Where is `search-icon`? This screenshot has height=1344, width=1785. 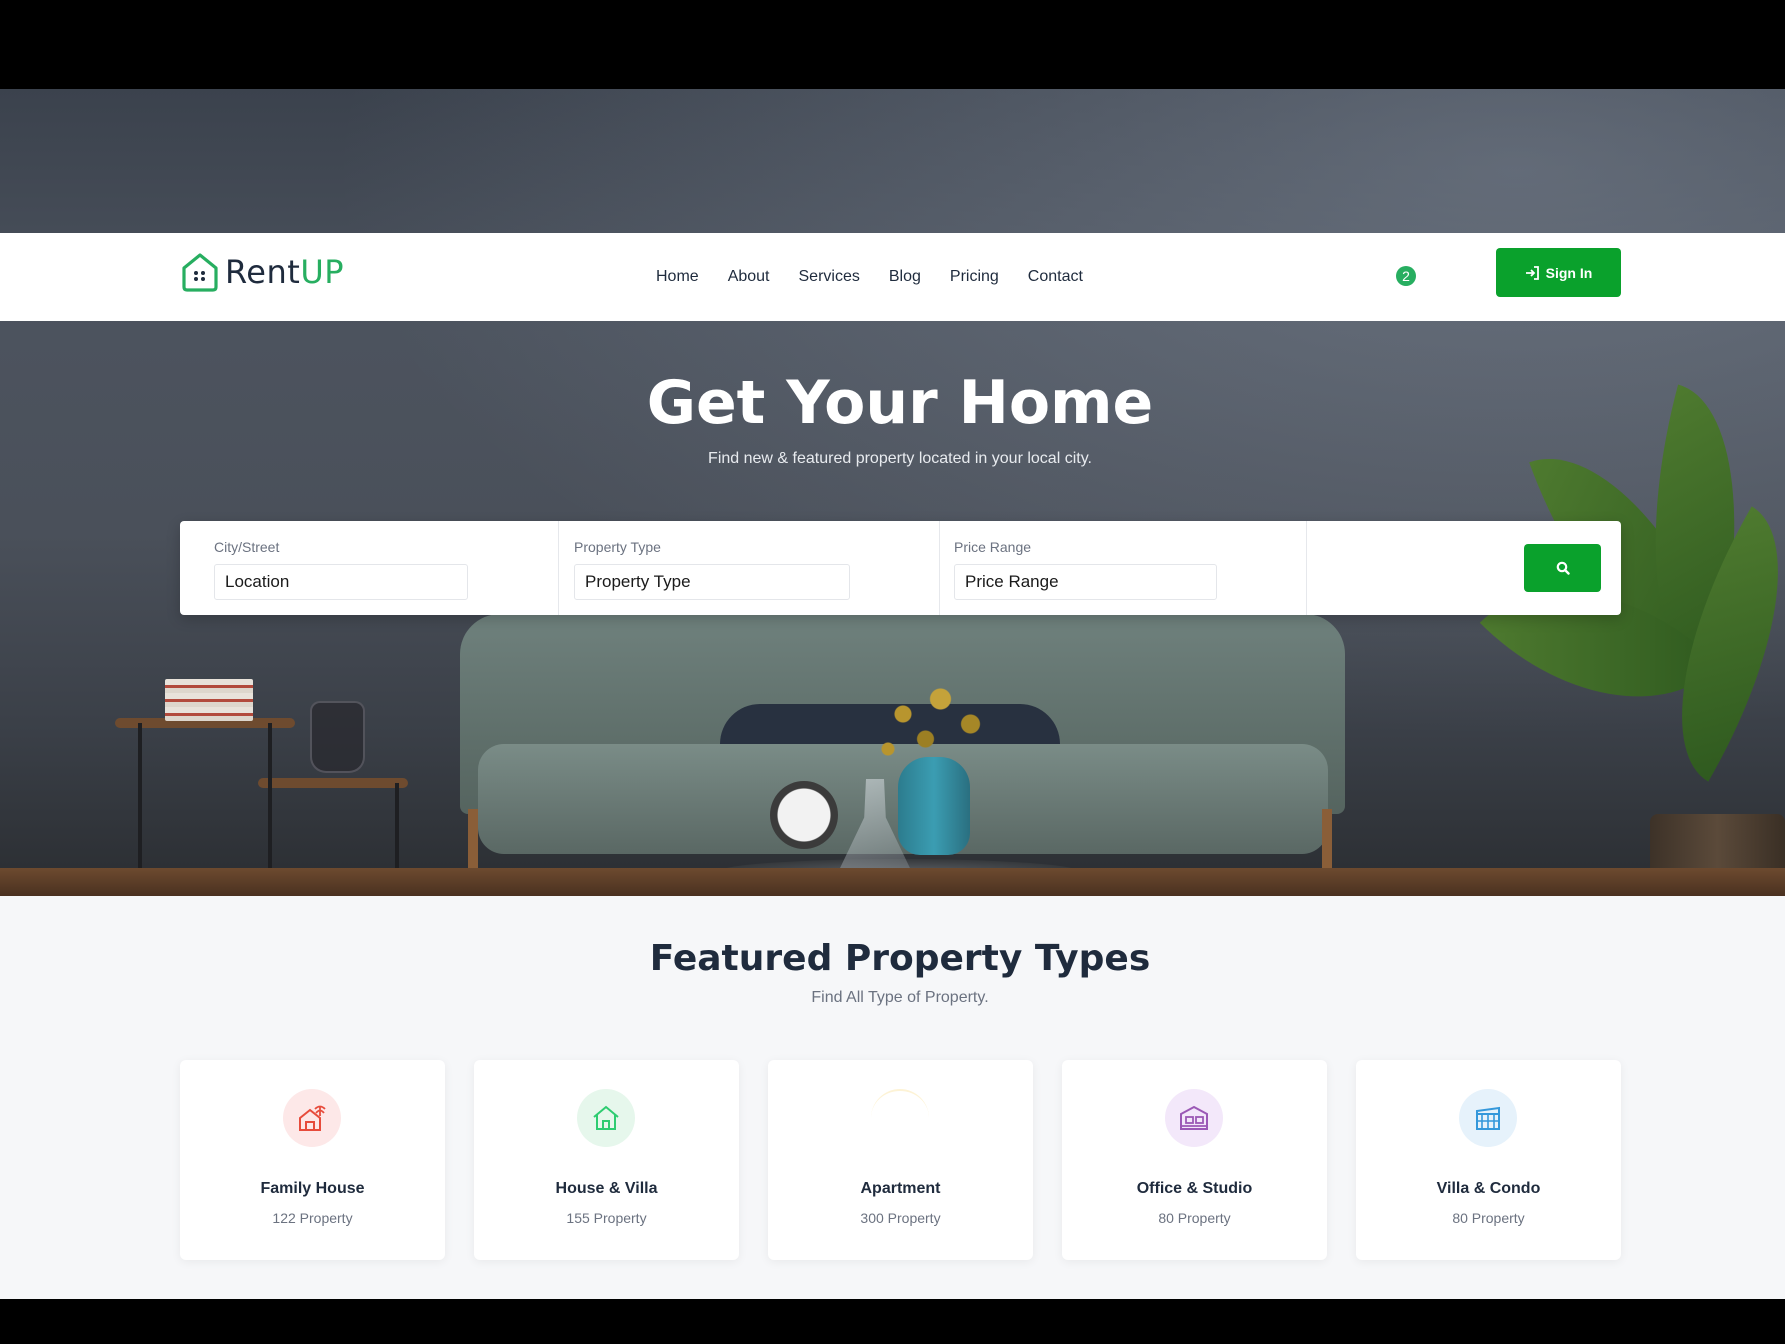 search-icon is located at coordinates (1563, 568).